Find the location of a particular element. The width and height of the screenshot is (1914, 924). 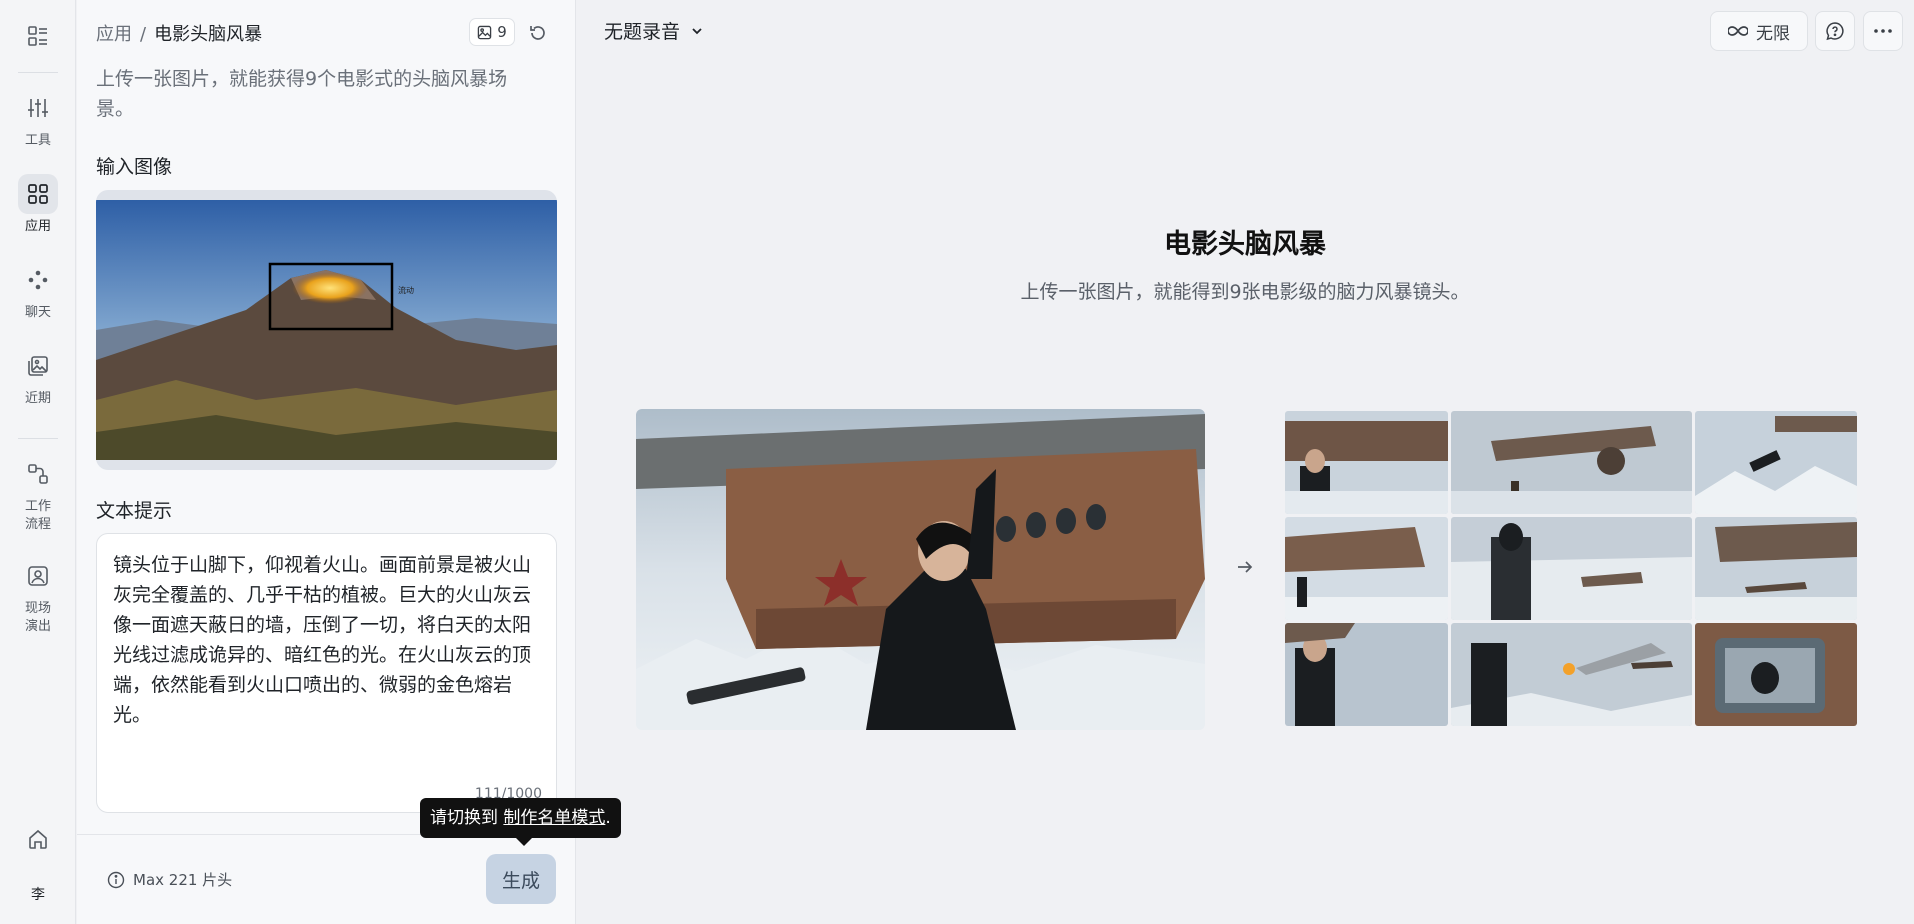

app-description: 上传一张图片，就能获得9个电影式的头脑风暴场景。 is located at coordinates (302, 94).